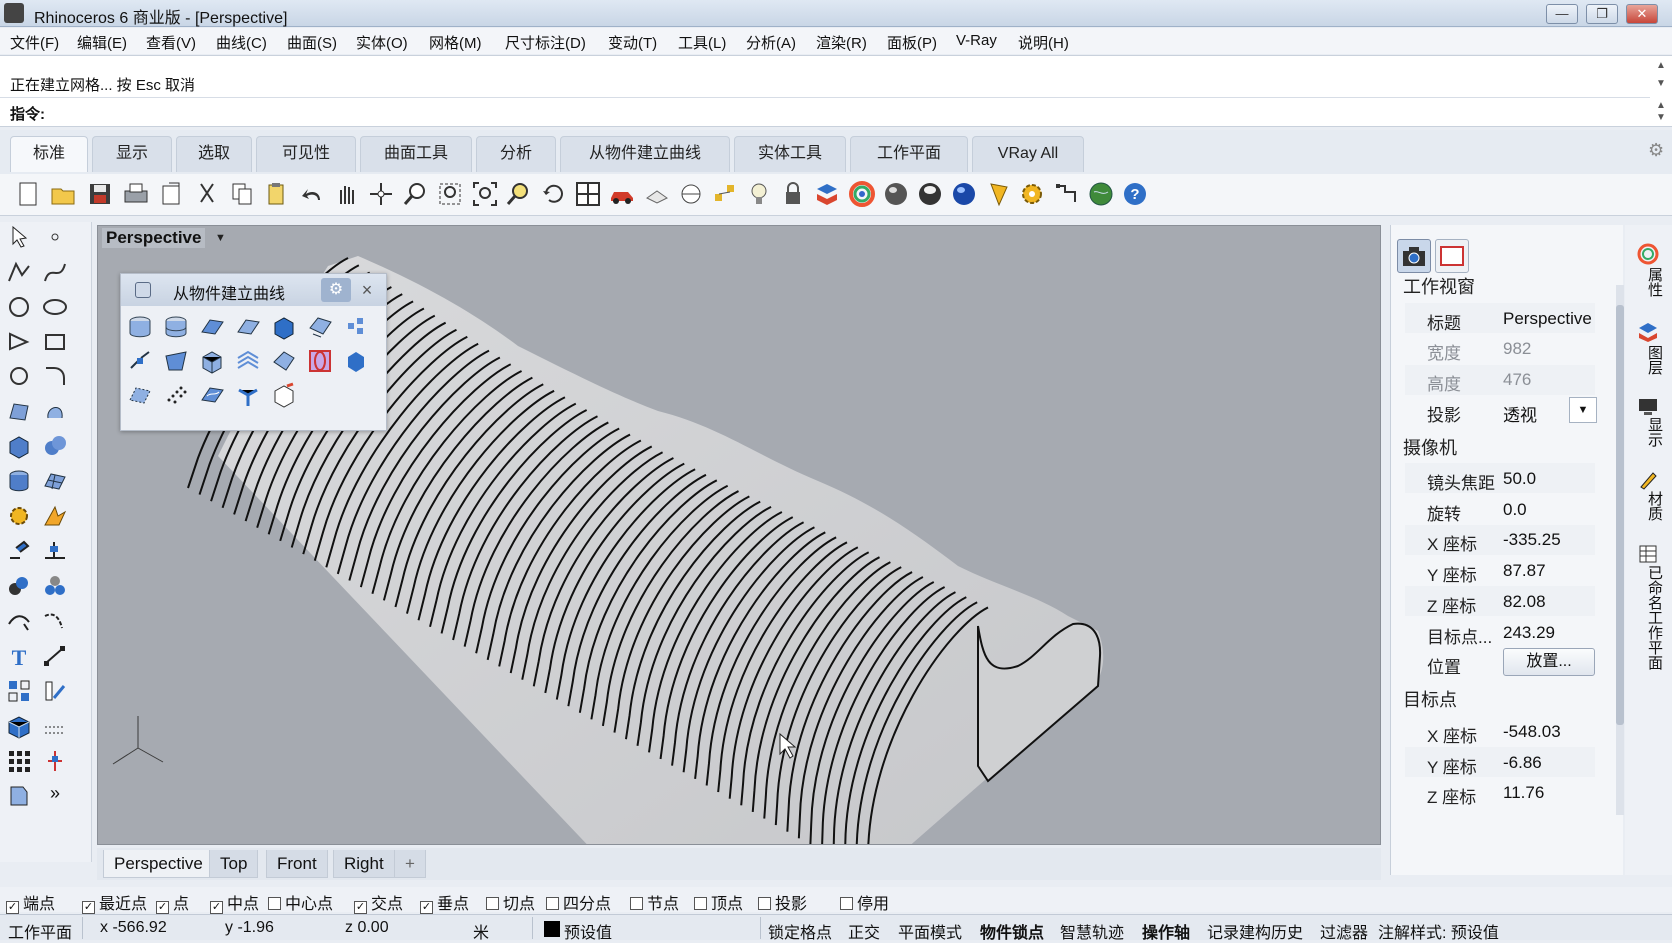  I want to click on floating-toolbar-header: 从物件建立曲线 ⚙ ×, so click(253, 290).